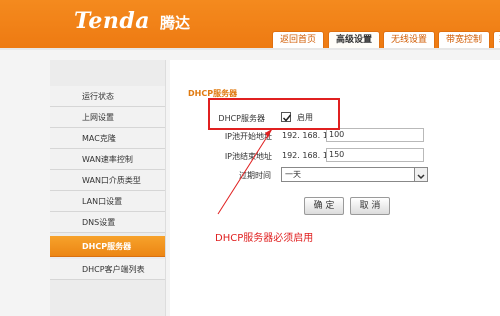 Image resolution: width=500 pixels, height=316 pixels. I want to click on lease-time-select: 一天, so click(354, 174).